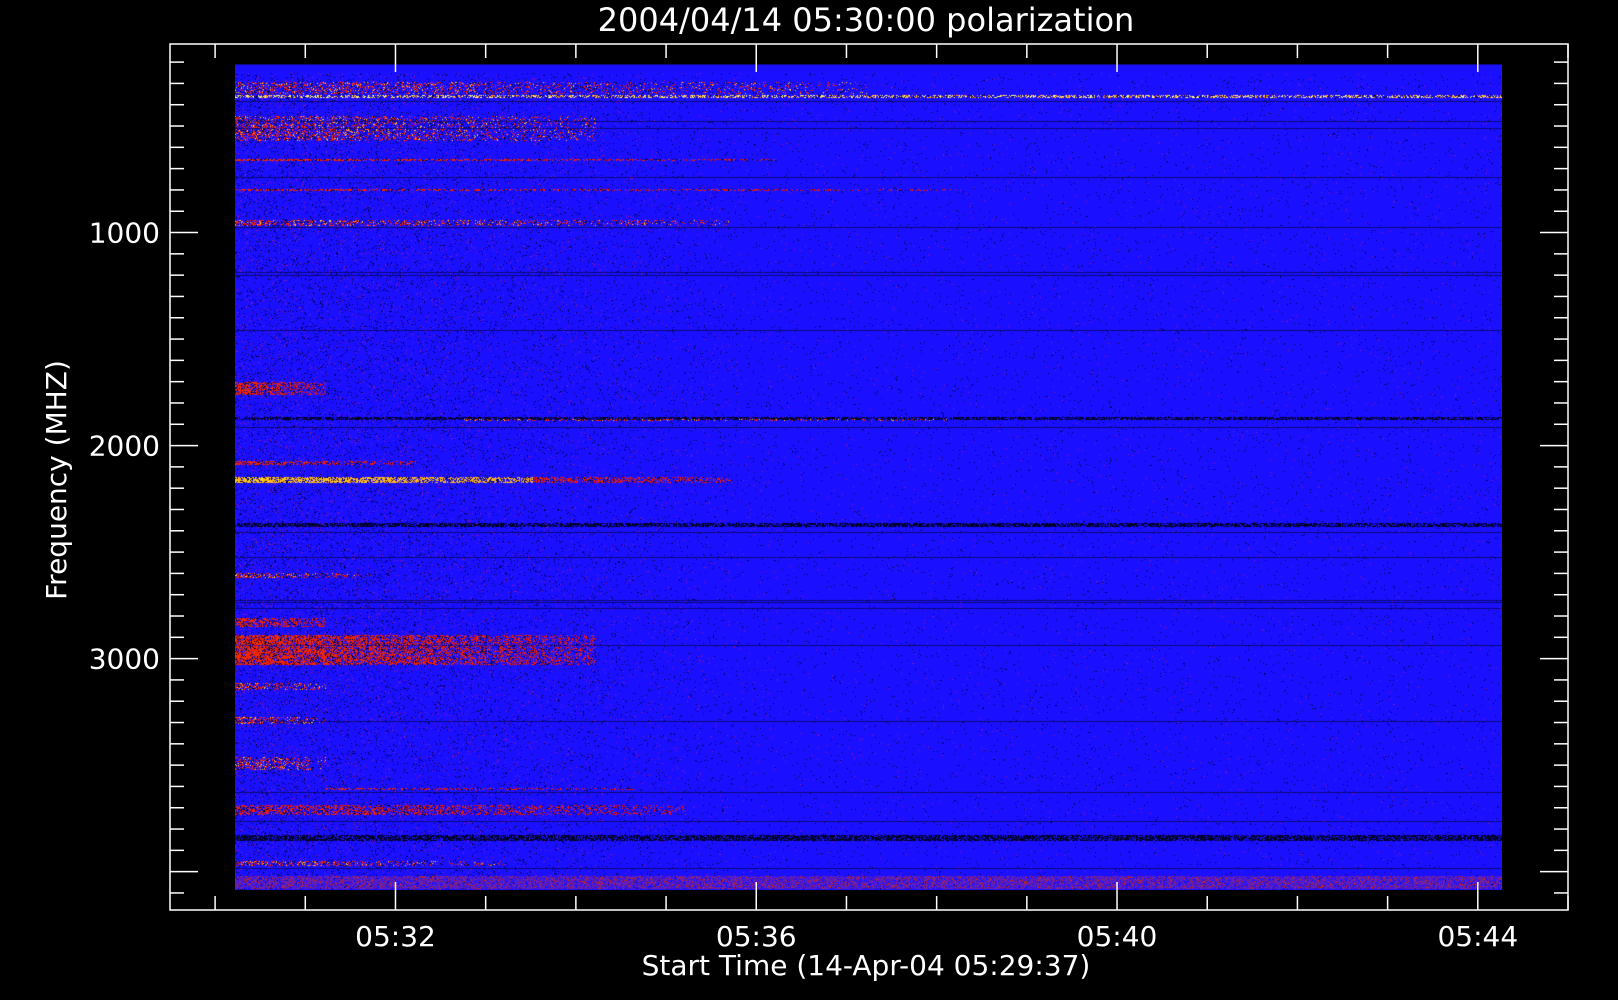 The width and height of the screenshot is (1618, 1000). Describe the element at coordinates (56, 480) in the screenshot. I see `y-axis-label: Frequency (MHZ)` at that location.